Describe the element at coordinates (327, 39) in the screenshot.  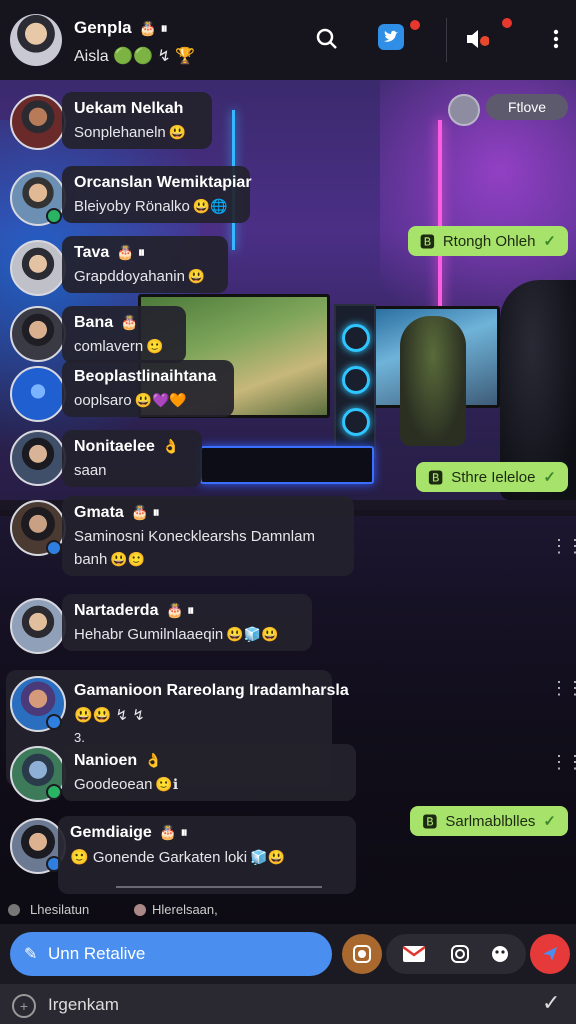
I see `search-icon` at that location.